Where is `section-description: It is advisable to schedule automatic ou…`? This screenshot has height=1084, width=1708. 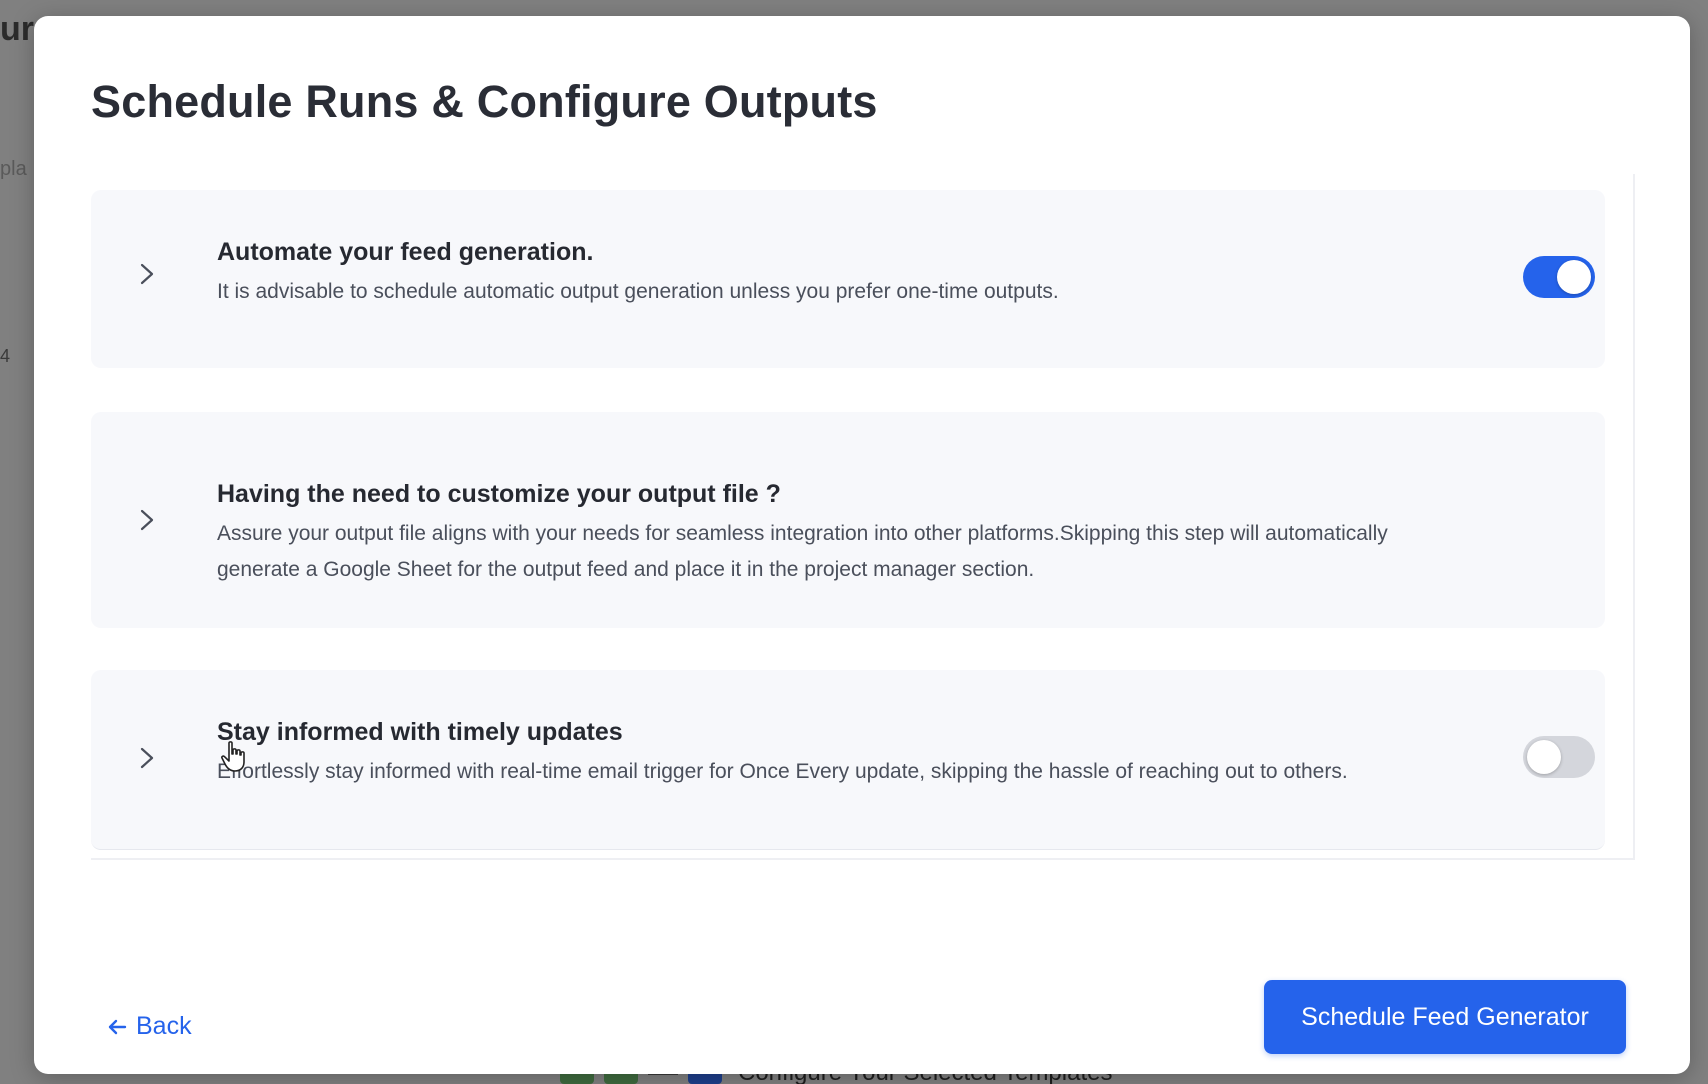 section-description: It is advisable to schedule automatic ou… is located at coordinates (638, 291).